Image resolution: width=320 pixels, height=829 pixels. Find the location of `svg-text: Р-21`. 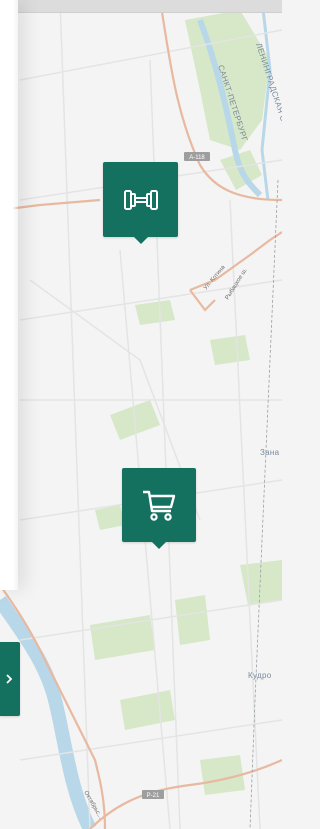

svg-text: Р-21 is located at coordinates (153, 796).